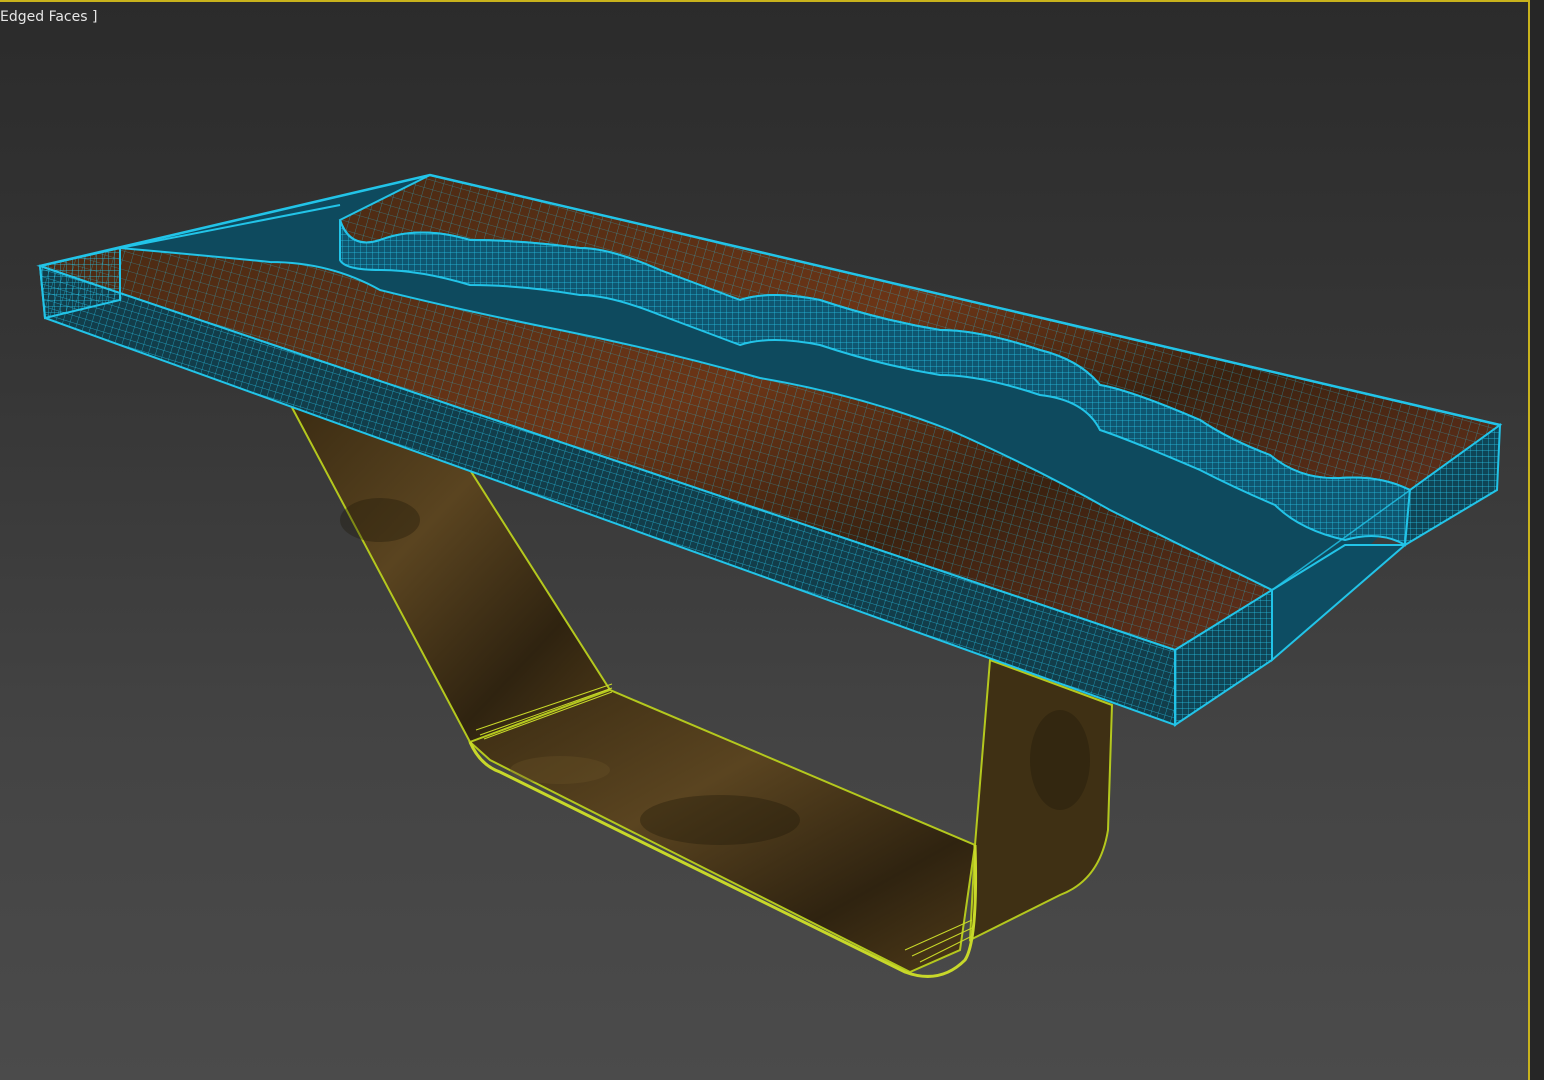  What do you see at coordinates (48, 17) in the screenshot?
I see `viewport-shading-label: Edged Faces ]` at bounding box center [48, 17].